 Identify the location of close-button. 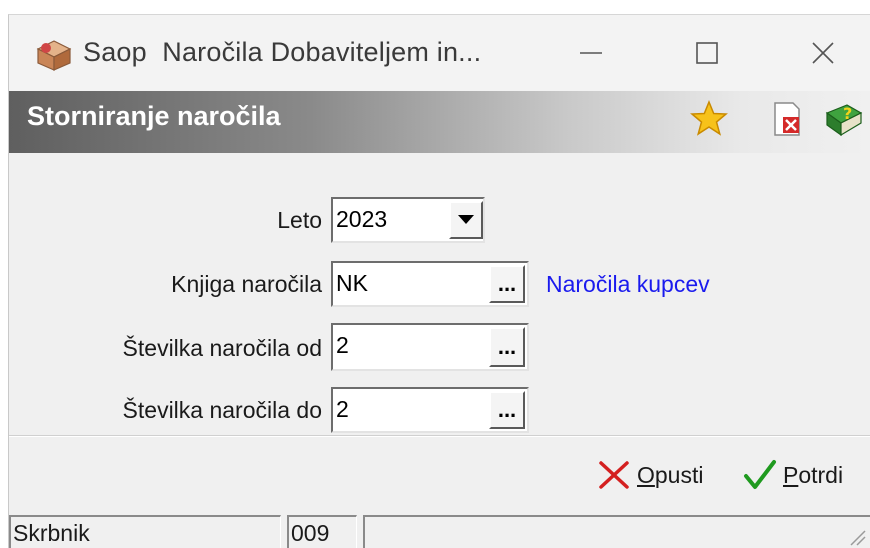
(823, 53).